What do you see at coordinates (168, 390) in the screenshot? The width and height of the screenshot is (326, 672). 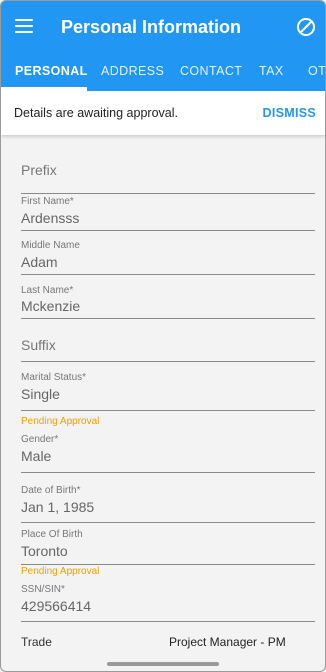 I see `marital-status-field: Marital Status* Single` at bounding box center [168, 390].